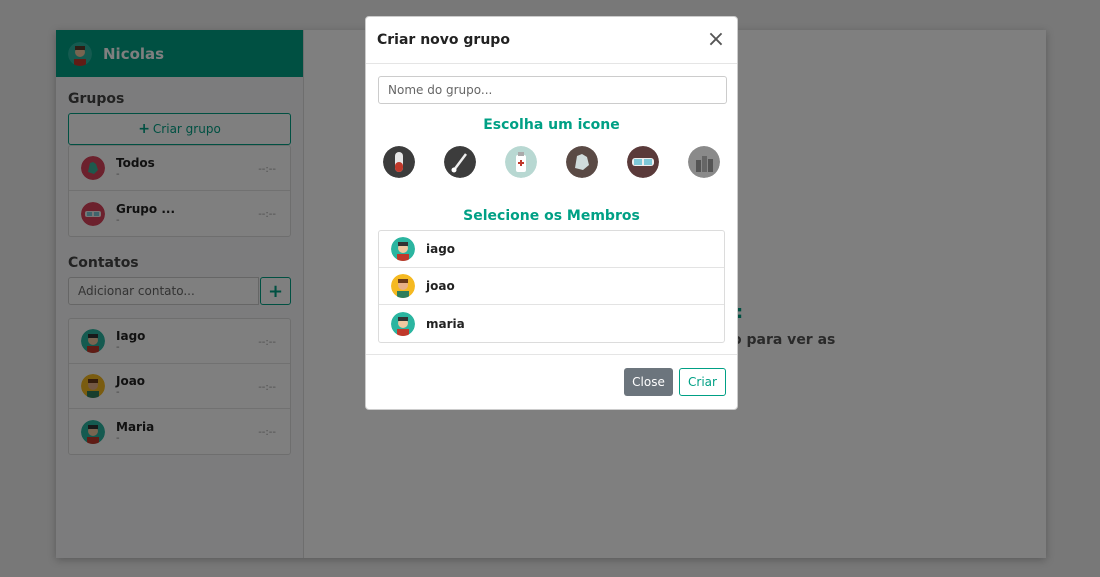 Image resolution: width=1100 pixels, height=577 pixels. Describe the element at coordinates (445, 323) in the screenshot. I see `member-name: maria` at that location.